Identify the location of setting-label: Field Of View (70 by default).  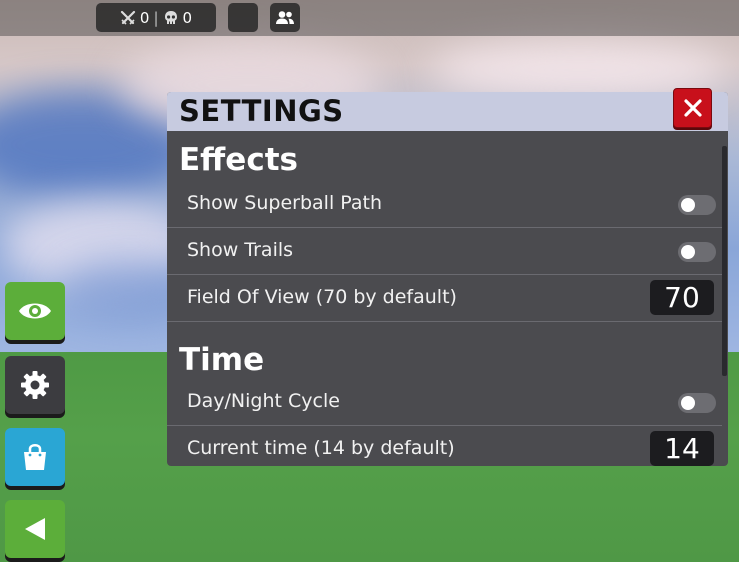
(322, 297).